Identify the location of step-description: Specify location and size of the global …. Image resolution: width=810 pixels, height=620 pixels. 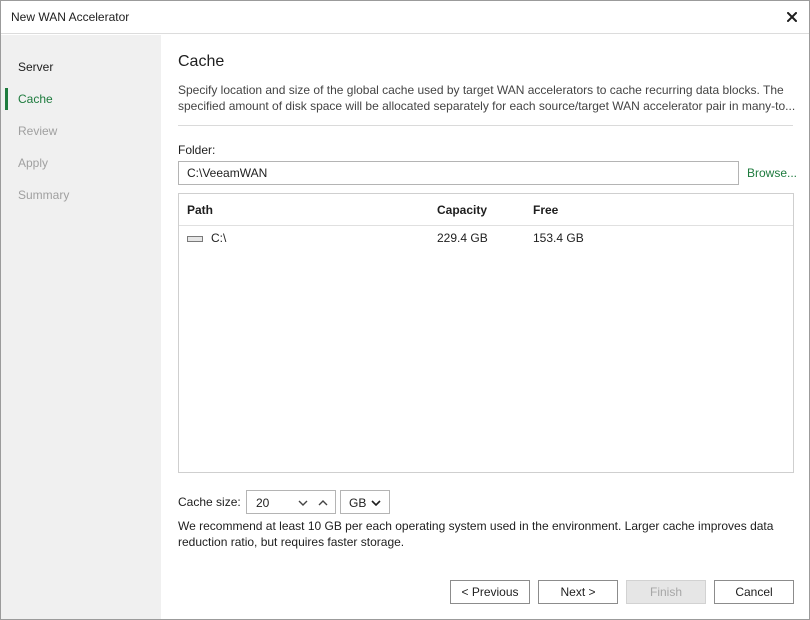
(487, 98).